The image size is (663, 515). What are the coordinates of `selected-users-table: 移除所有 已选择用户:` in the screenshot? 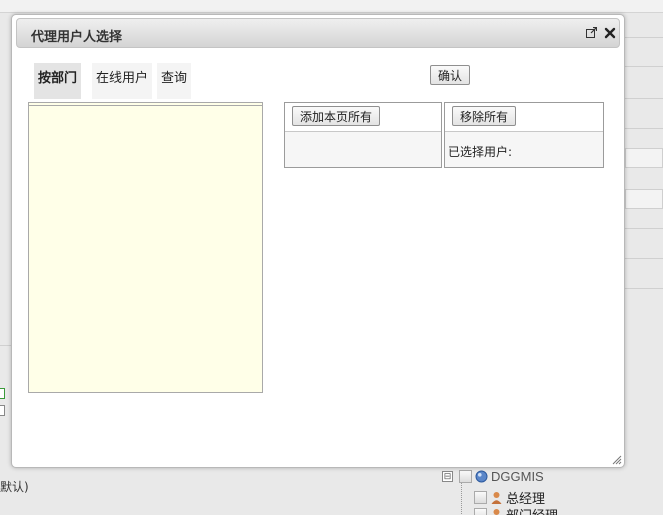 It's located at (524, 135).